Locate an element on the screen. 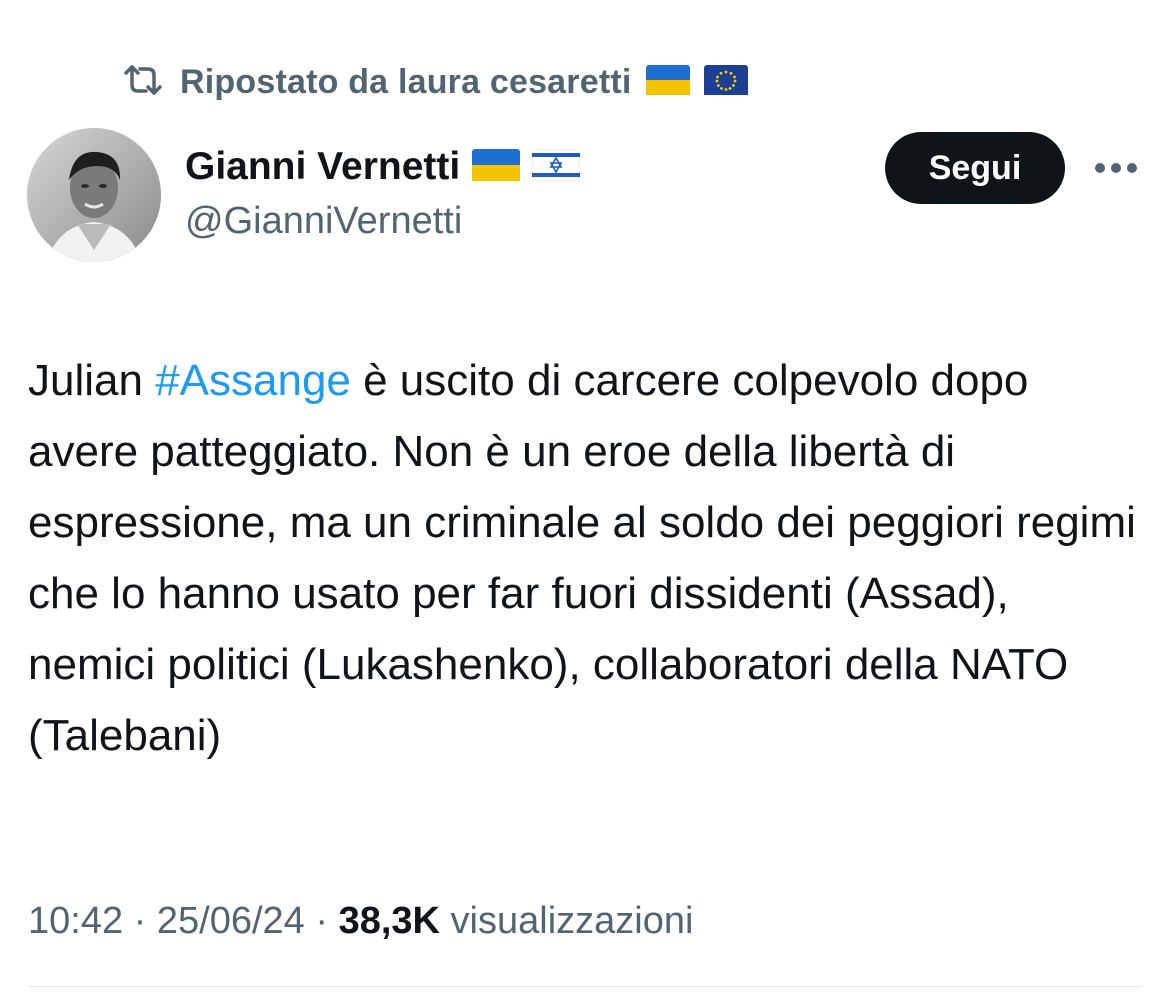 The width and height of the screenshot is (1170, 993). avatar-photo is located at coordinates (94, 195).